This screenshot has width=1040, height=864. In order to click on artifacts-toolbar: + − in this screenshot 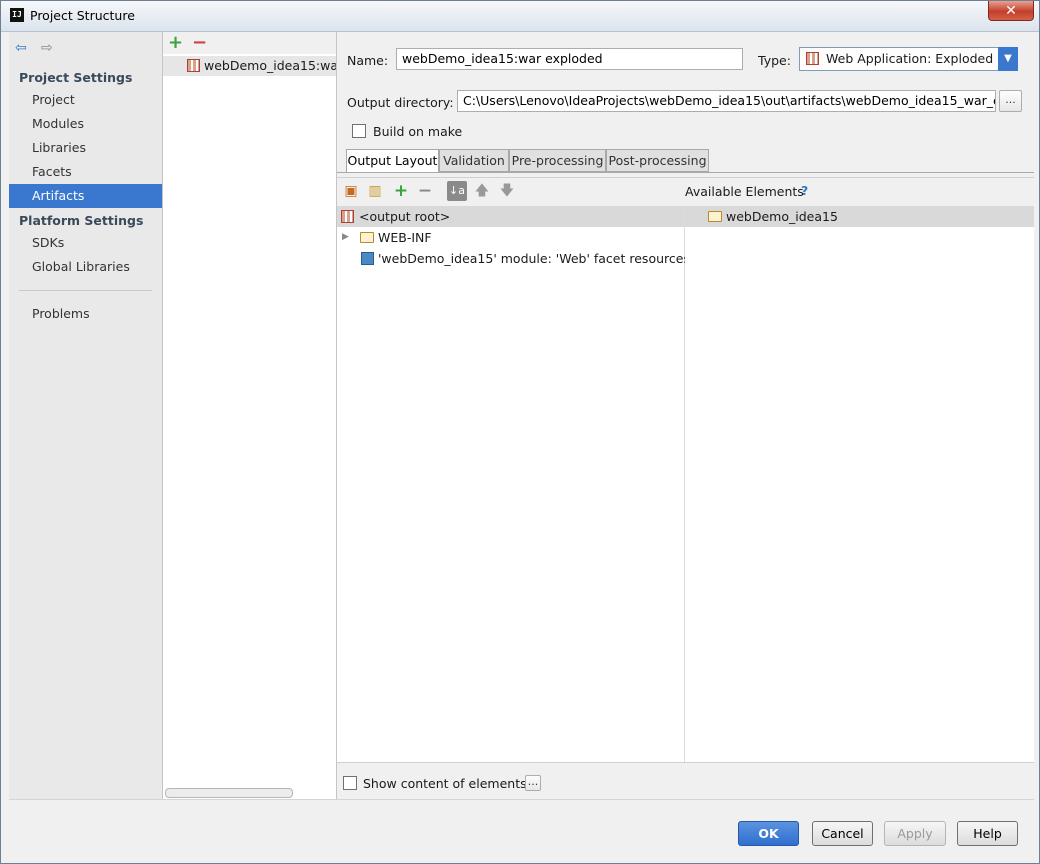, I will do `click(249, 43)`.